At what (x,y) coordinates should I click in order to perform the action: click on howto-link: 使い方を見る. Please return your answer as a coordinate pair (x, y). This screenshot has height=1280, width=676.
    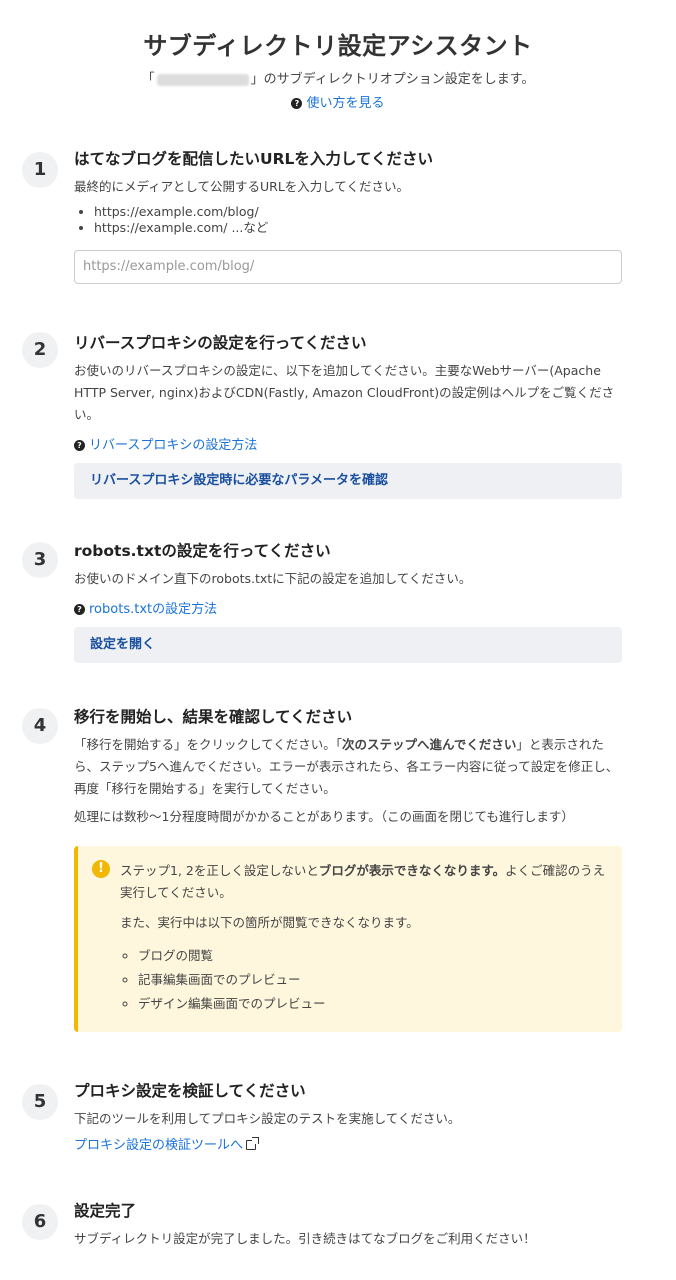
    Looking at the image, I should click on (345, 103).